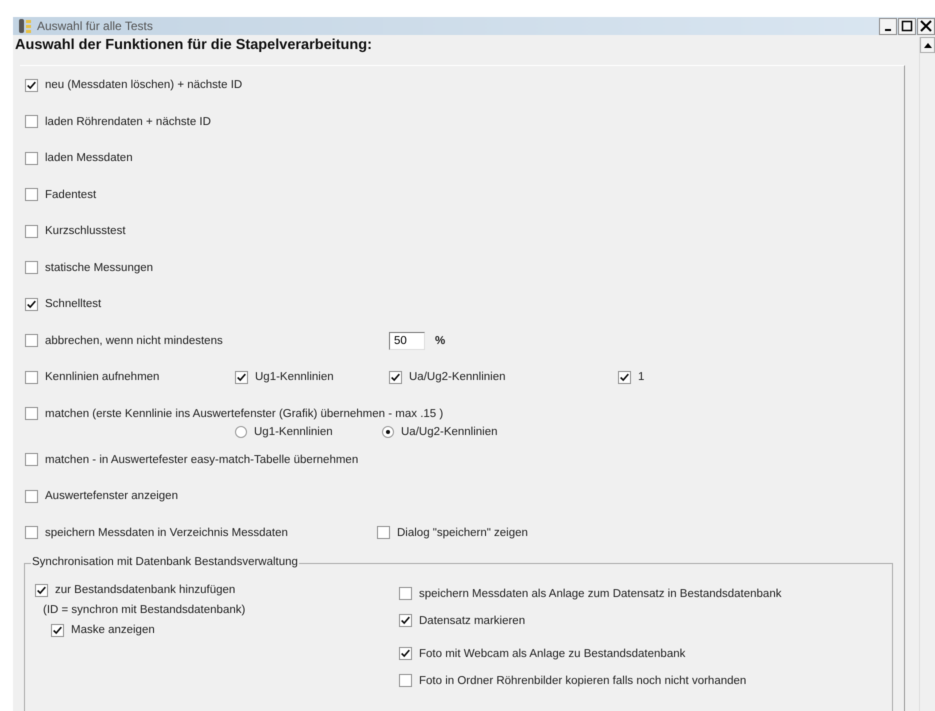  What do you see at coordinates (440, 340) in the screenshot?
I see `unit-label: %` at bounding box center [440, 340].